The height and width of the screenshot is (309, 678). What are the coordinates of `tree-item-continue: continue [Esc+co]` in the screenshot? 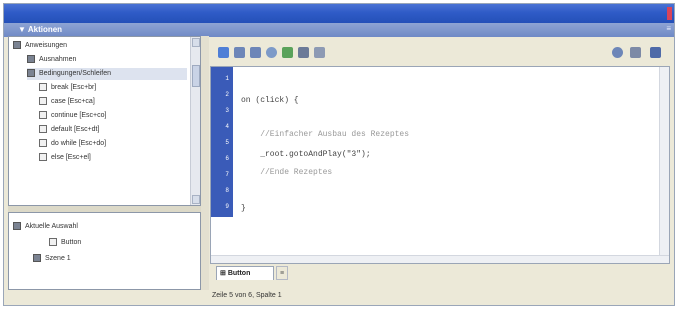 It's located at (72, 116).